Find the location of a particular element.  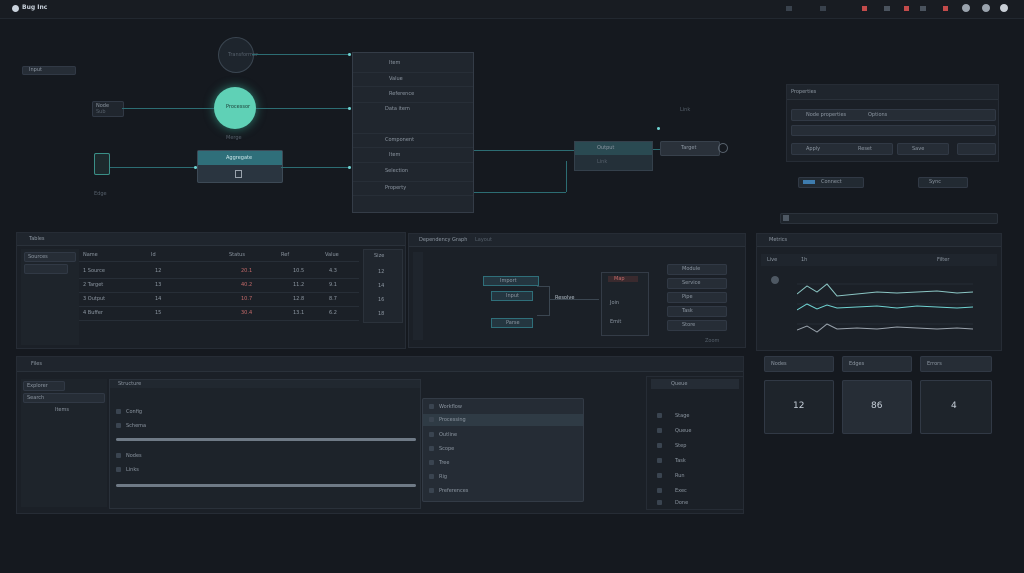

tool-icon is located at coordinates (887, 8).